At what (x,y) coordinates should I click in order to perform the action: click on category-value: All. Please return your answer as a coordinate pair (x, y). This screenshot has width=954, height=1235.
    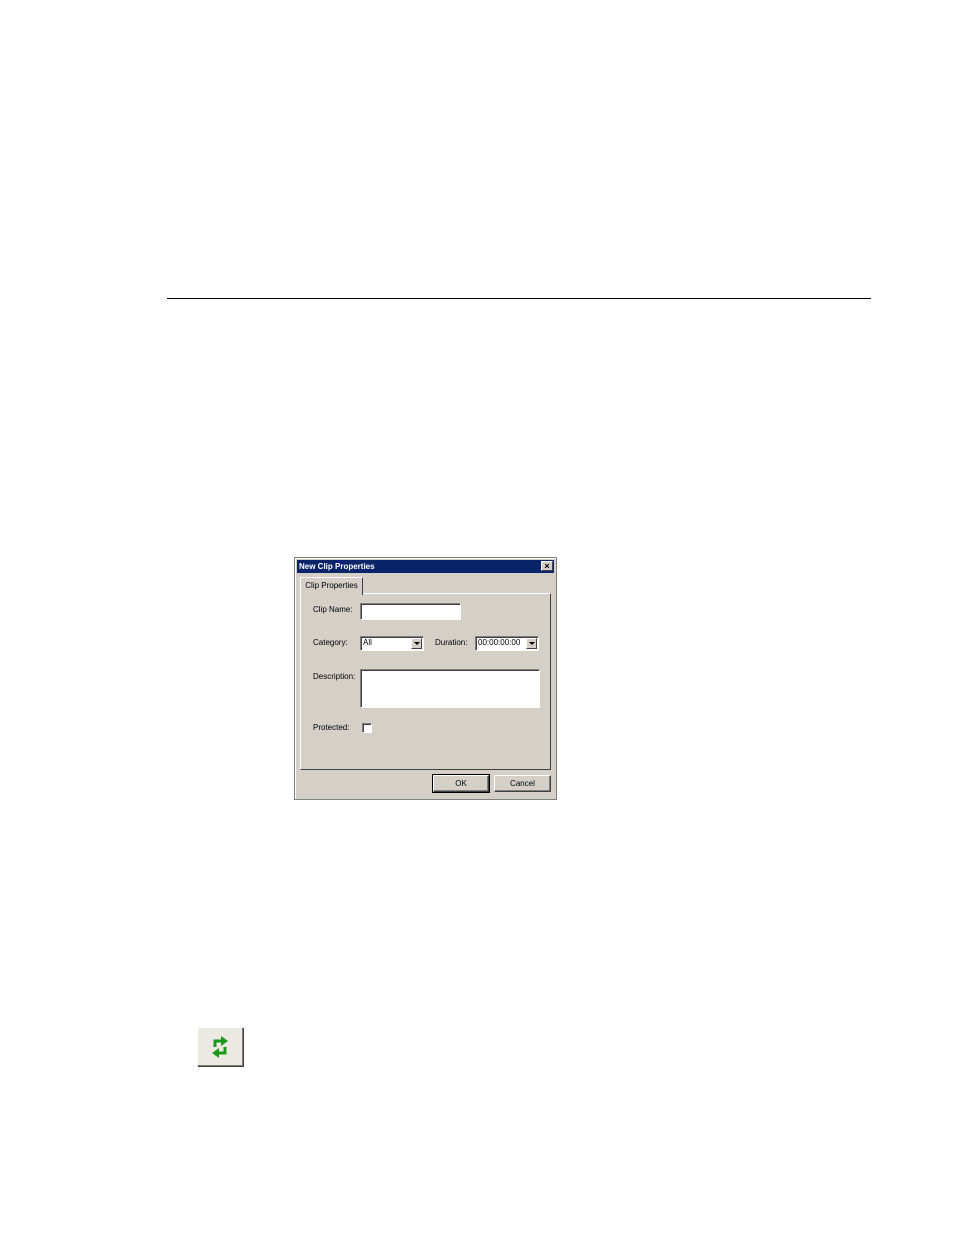
    Looking at the image, I should click on (367, 642).